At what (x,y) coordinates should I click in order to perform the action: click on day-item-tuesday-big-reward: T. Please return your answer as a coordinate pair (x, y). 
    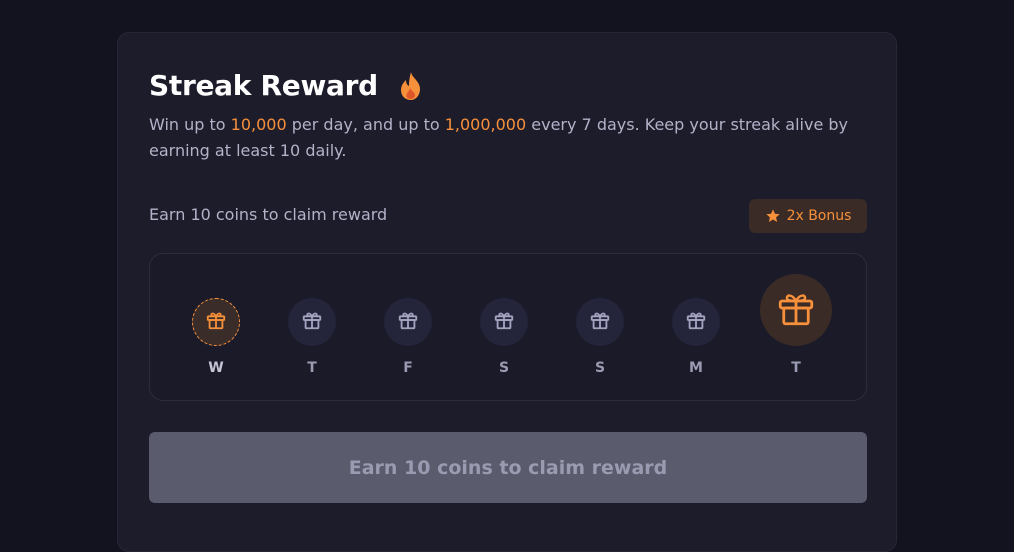
    Looking at the image, I should click on (796, 328).